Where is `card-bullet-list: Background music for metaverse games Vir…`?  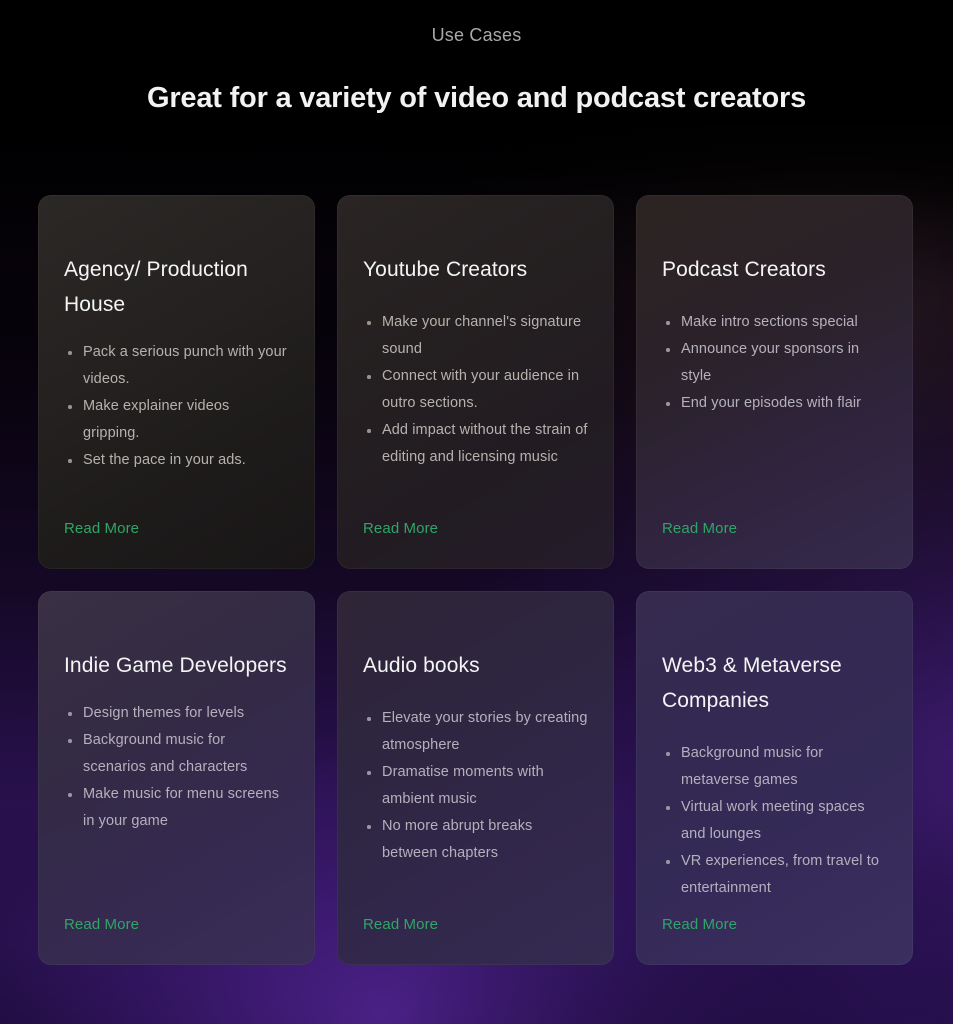
card-bullet-list: Background music for metaverse games Vir… is located at coordinates (774, 816).